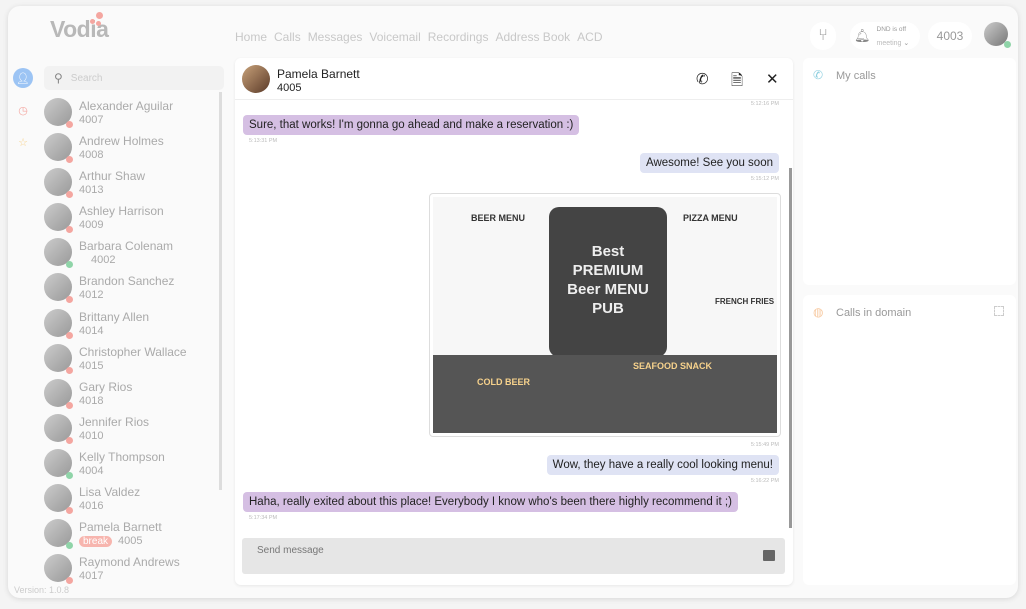 The height and width of the screenshot is (609, 1026). I want to click on contact-ext: 4013, so click(91, 190).